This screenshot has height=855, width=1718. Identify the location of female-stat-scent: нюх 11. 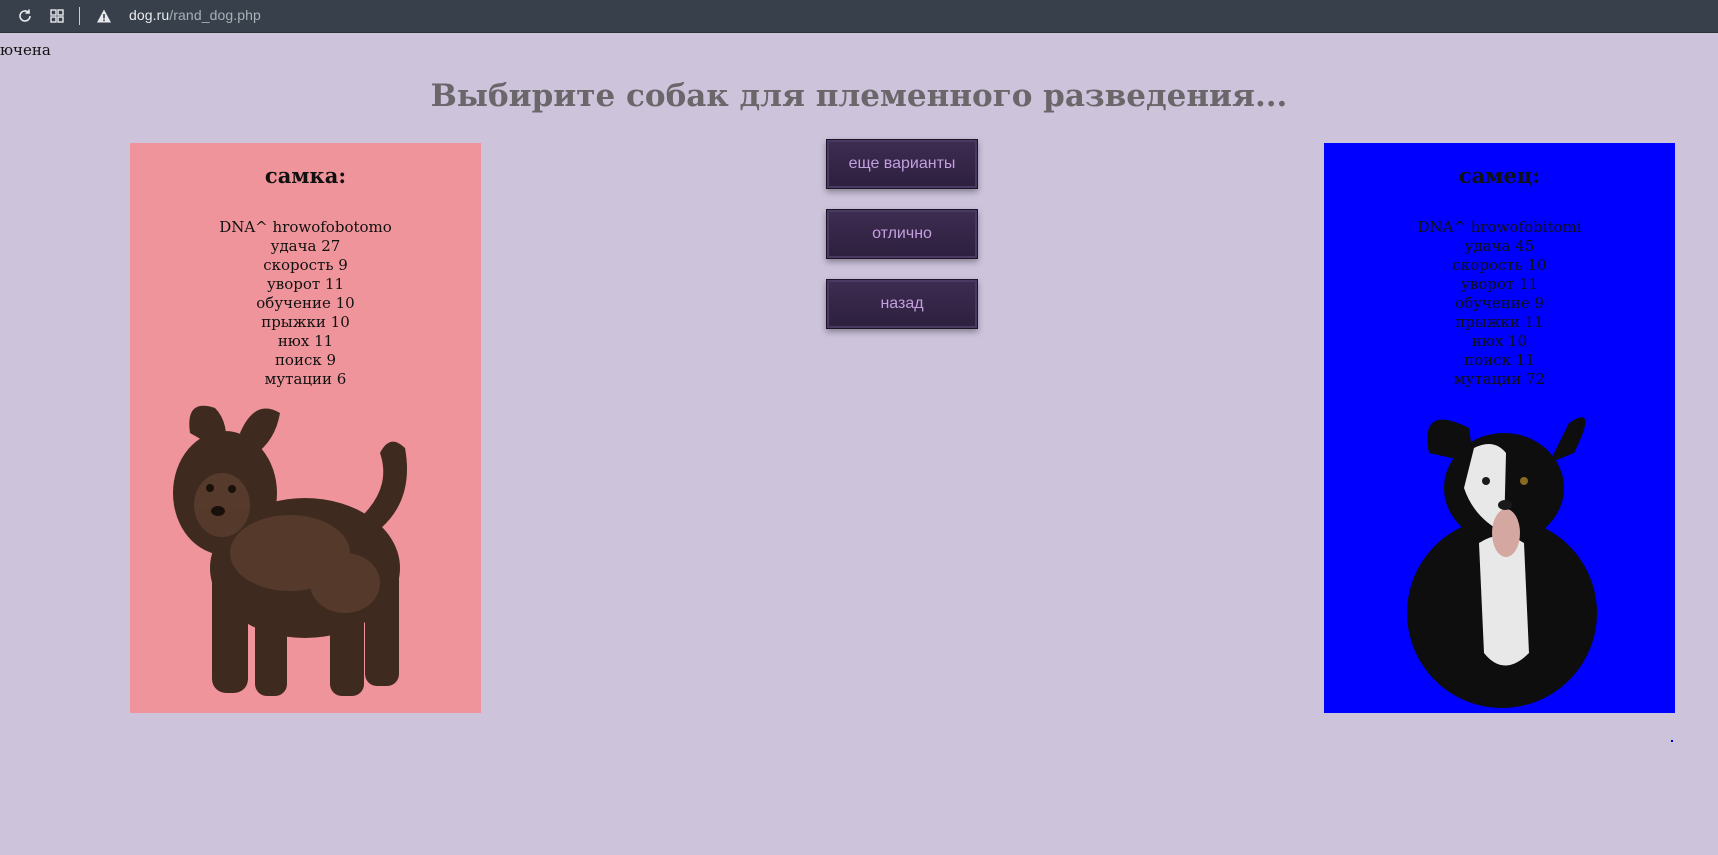
(305, 341).